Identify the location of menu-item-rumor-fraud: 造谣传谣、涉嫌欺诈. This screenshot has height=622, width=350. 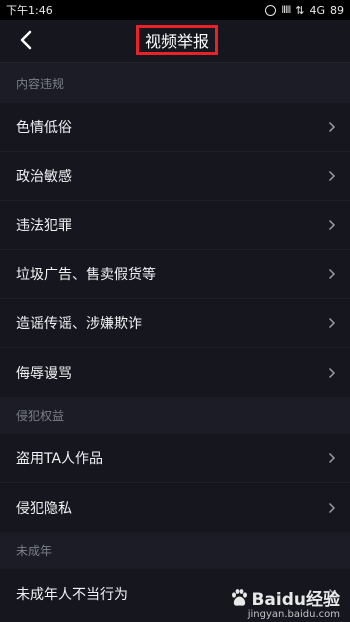
(175, 323).